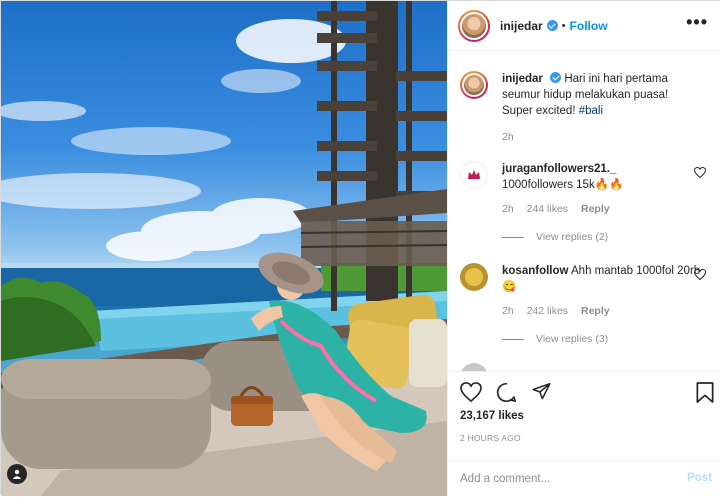 This screenshot has width=720, height=497. What do you see at coordinates (492, 416) in the screenshot?
I see `likes-count: 23,167 likes` at bounding box center [492, 416].